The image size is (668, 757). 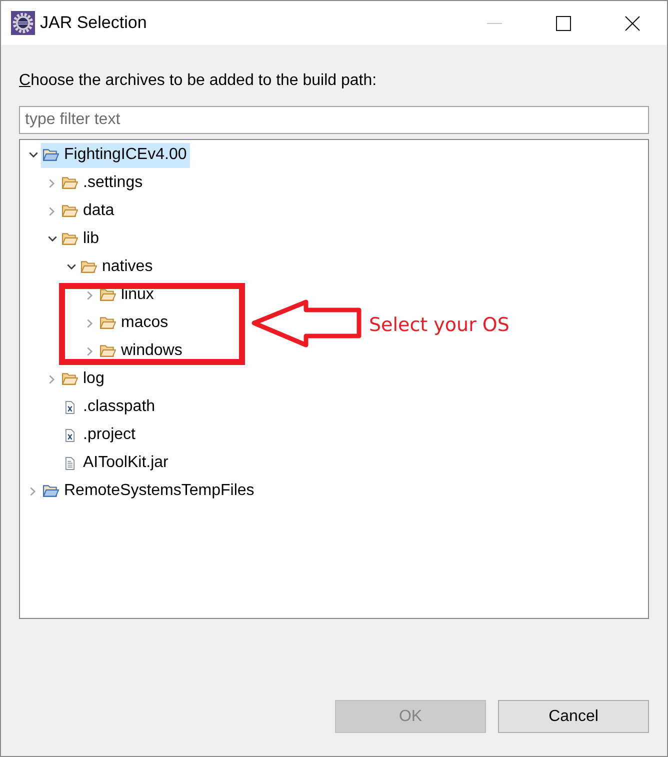 I want to click on tree-item: lib, so click(x=81, y=239).